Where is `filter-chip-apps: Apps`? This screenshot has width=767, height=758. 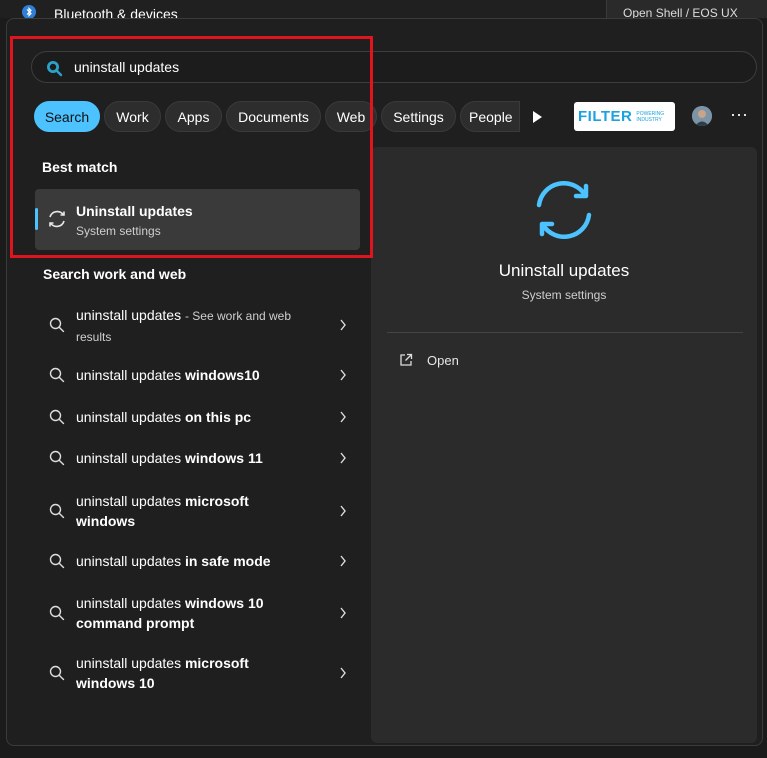
filter-chip-apps: Apps is located at coordinates (193, 116).